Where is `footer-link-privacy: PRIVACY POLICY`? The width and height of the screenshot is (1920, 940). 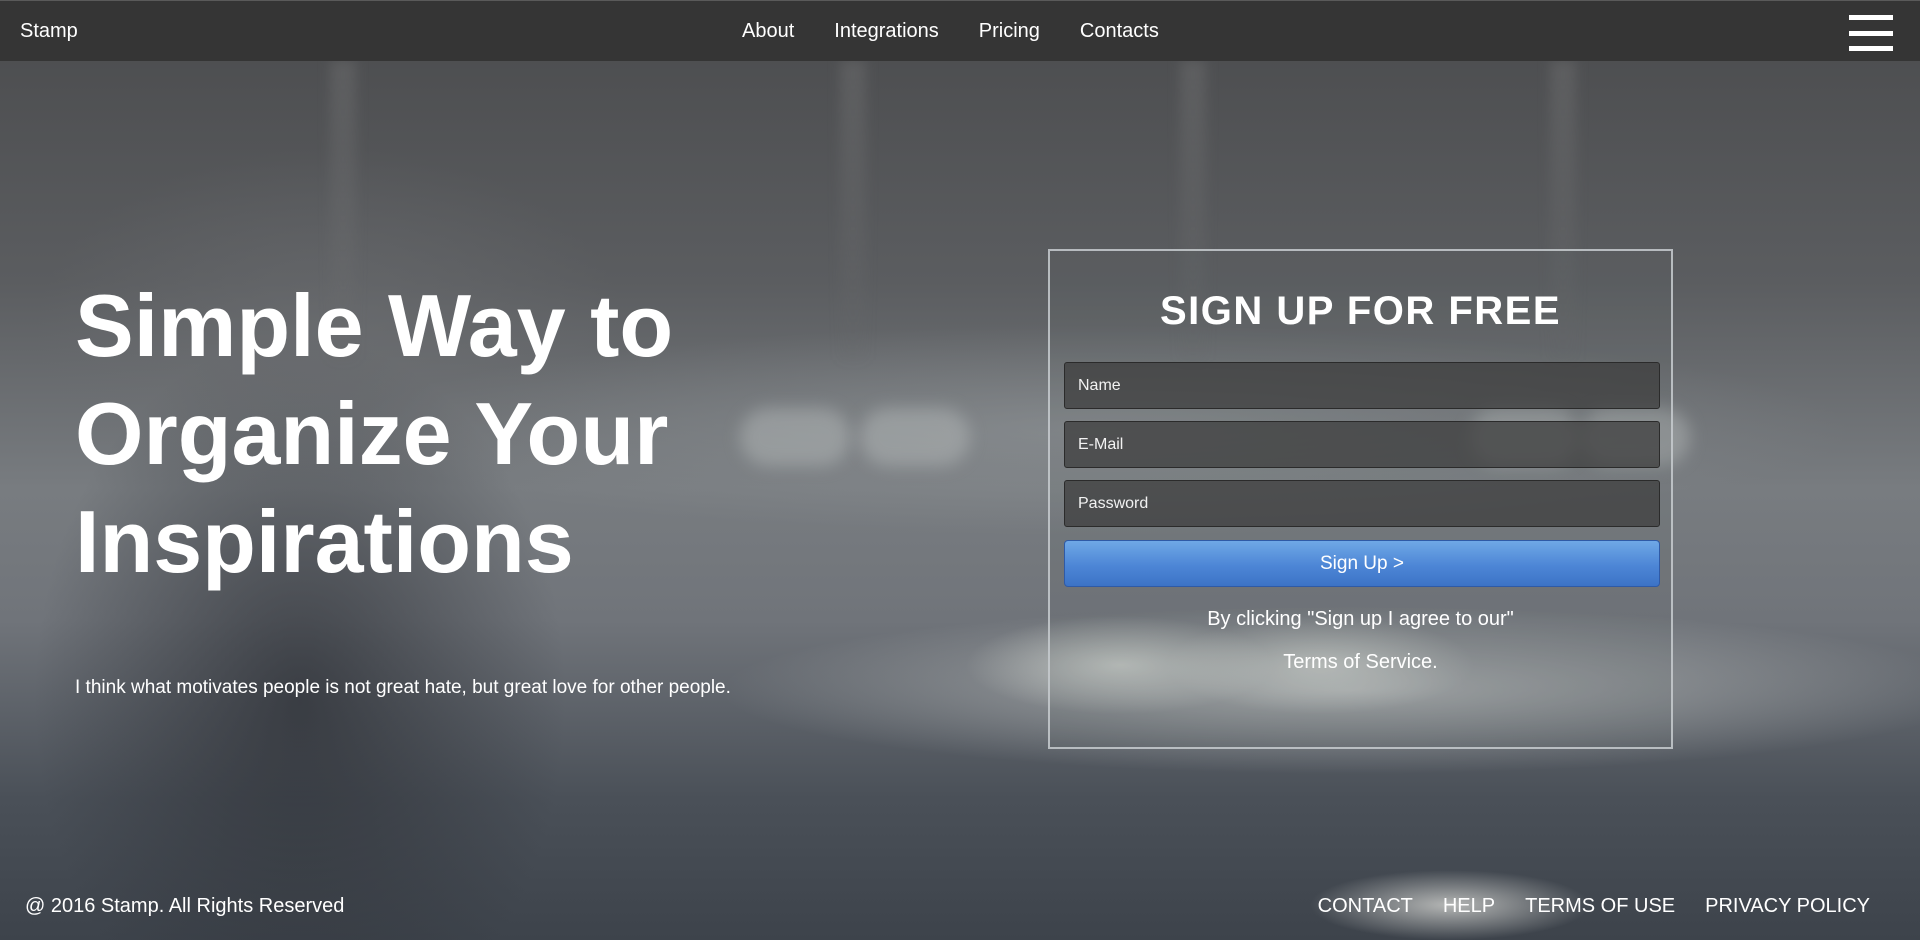
footer-link-privacy: PRIVACY POLICY is located at coordinates (1787, 906).